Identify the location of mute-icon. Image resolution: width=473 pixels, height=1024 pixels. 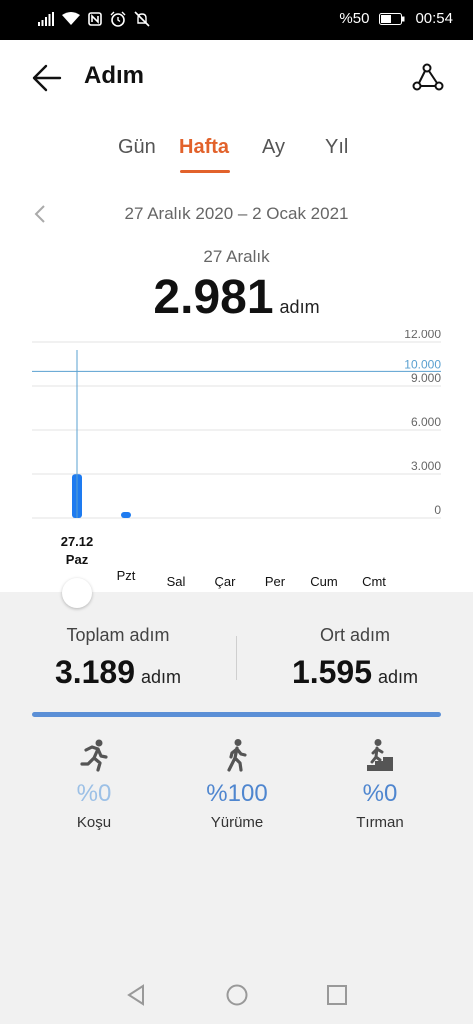
(142, 19).